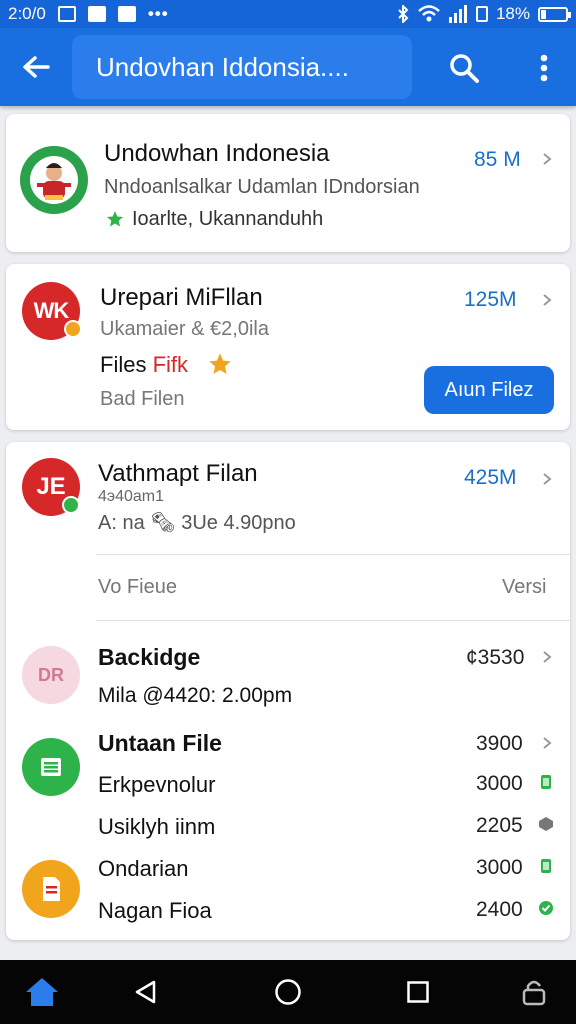 The width and height of the screenshot is (576, 1024). What do you see at coordinates (499, 909) in the screenshot?
I see `list-item-value: 2400` at bounding box center [499, 909].